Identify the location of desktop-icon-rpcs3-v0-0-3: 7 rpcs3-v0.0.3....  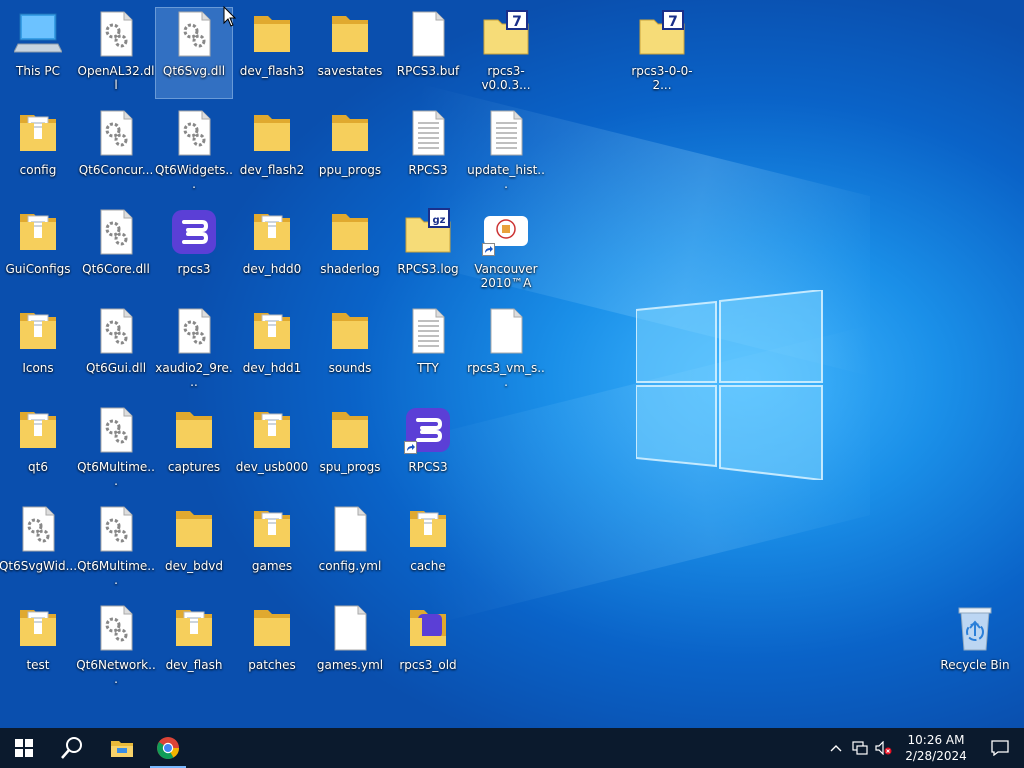
(506, 53).